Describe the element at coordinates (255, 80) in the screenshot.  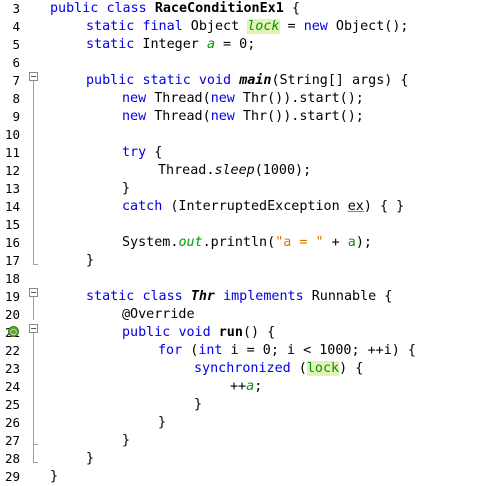
I see `method-main: main` at that location.